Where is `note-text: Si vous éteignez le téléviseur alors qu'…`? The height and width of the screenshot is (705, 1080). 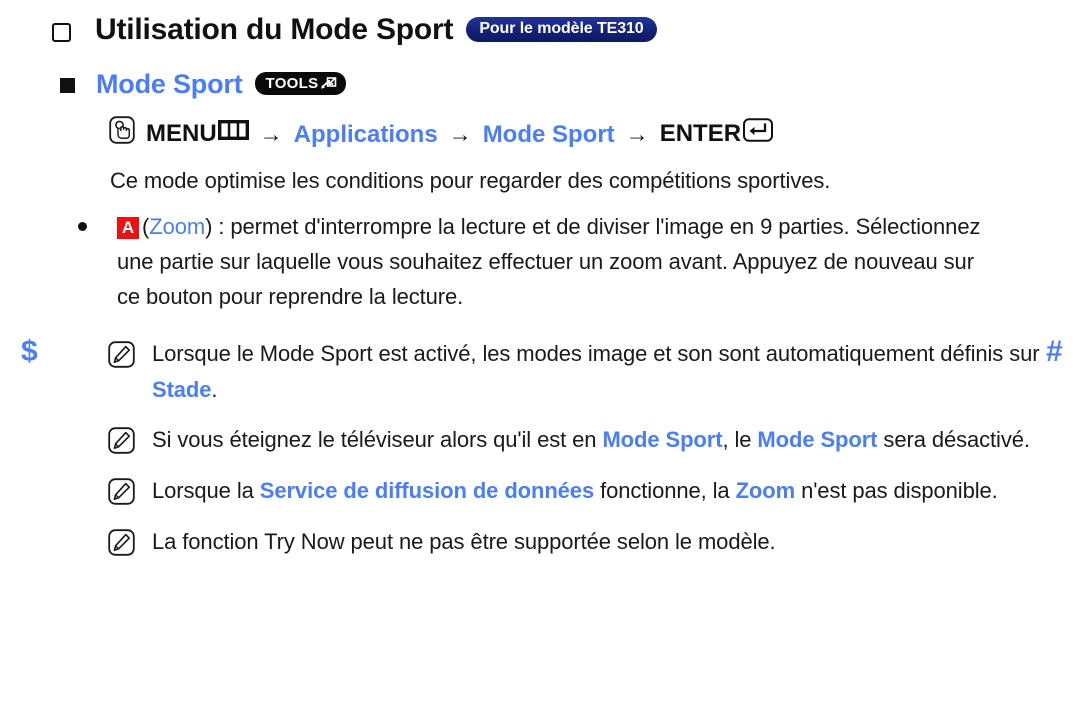
note-text: Si vous éteignez le téléviseur alors qu'… is located at coordinates (591, 440).